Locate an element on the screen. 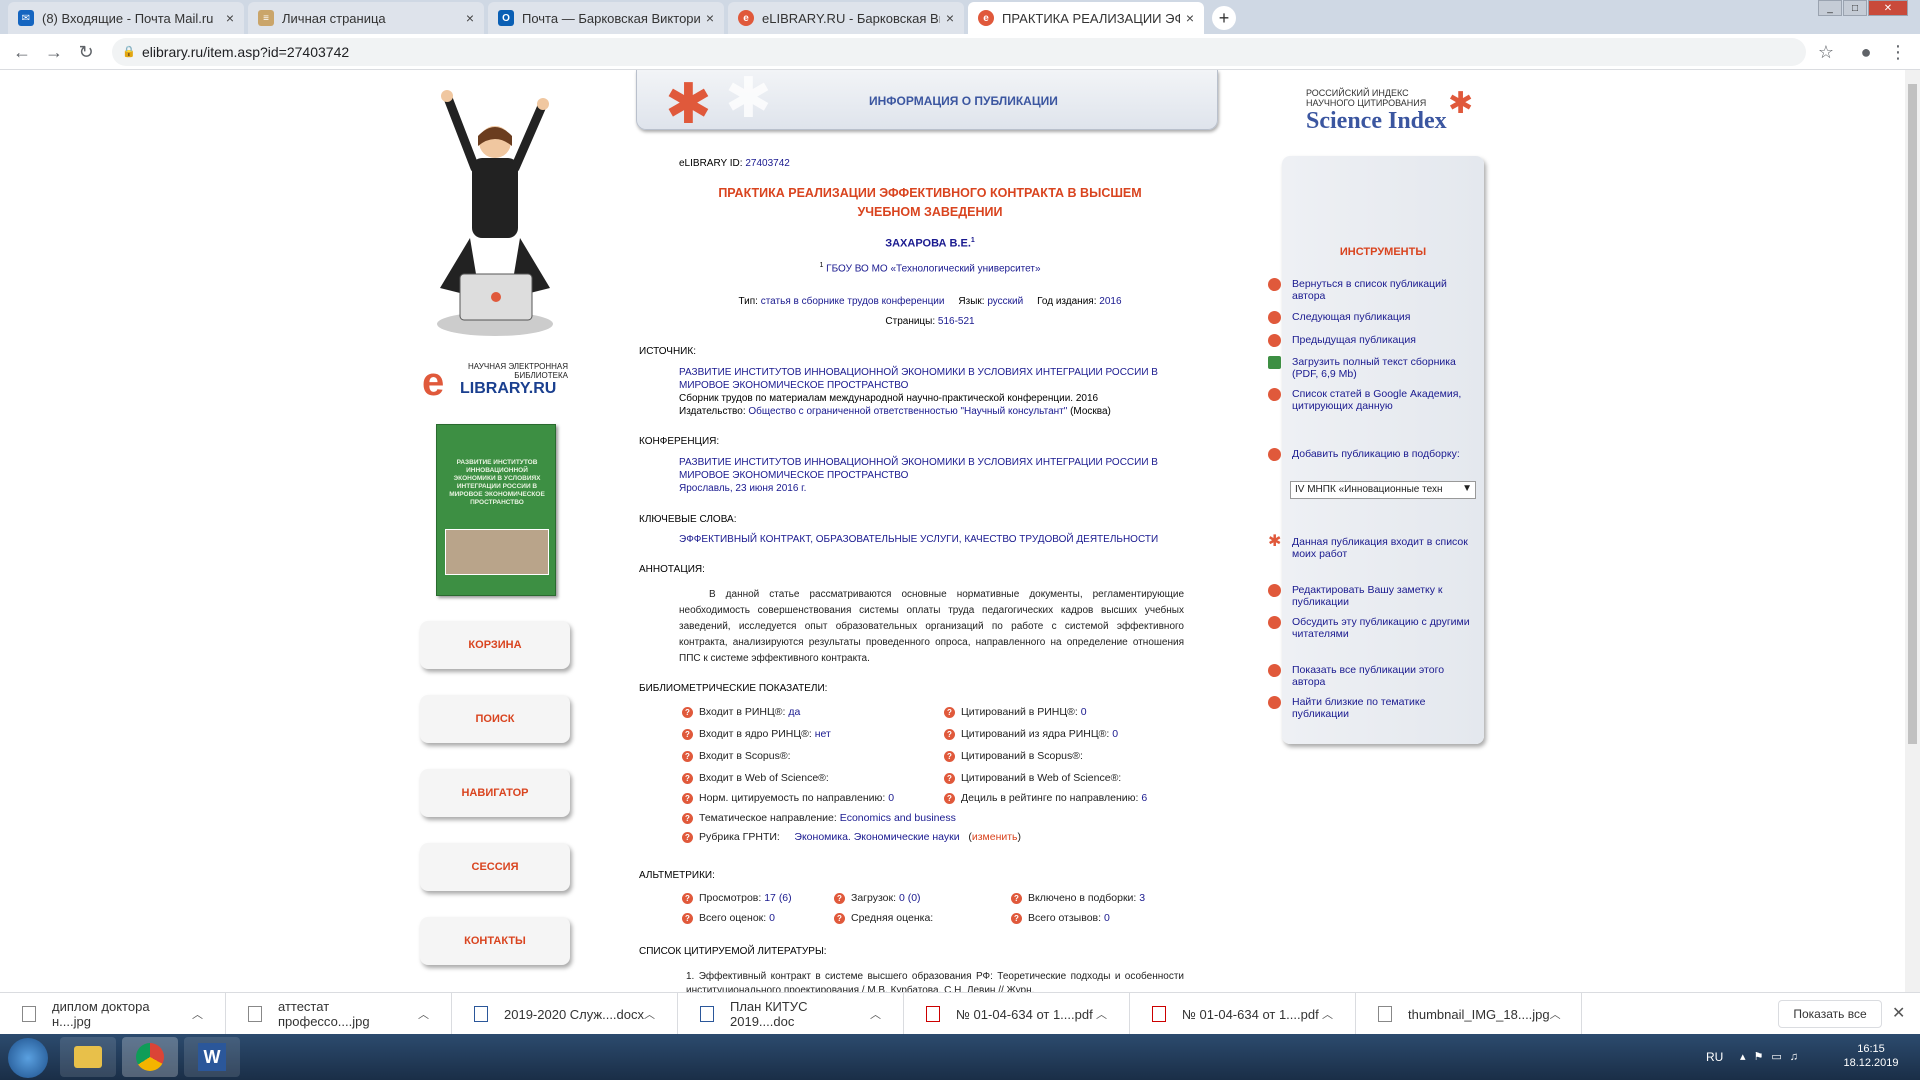  arrow-icon is located at coordinates (1274, 670).